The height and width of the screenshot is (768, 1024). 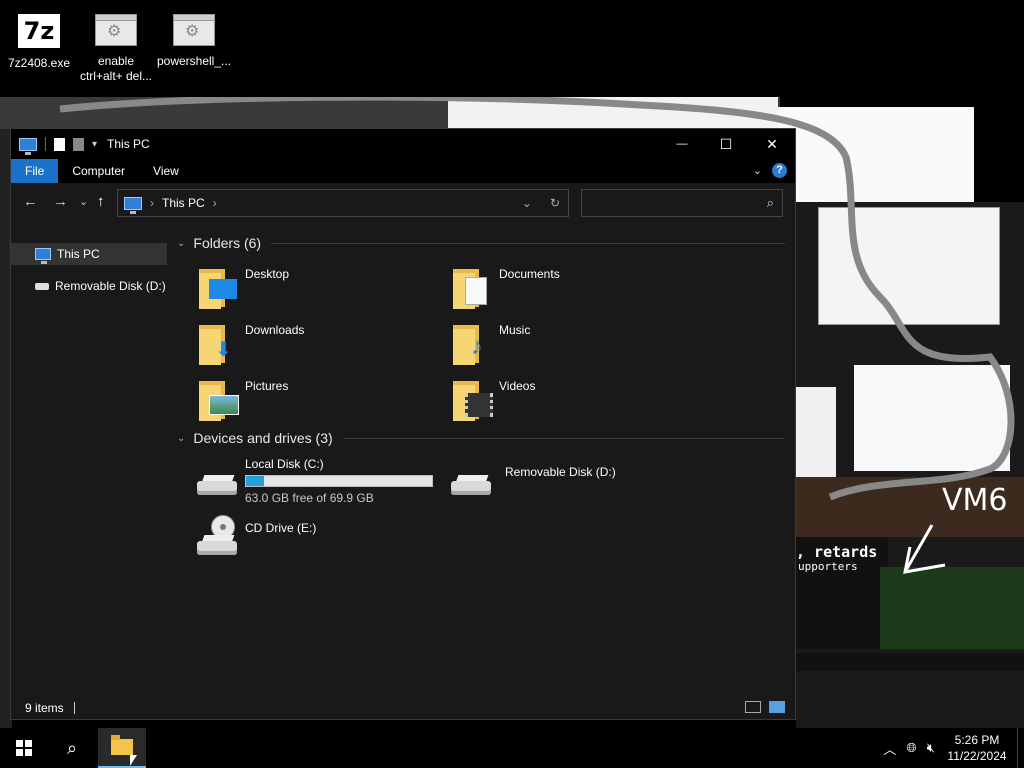 What do you see at coordinates (977, 756) in the screenshot?
I see `clock-date: 11/22/2024` at bounding box center [977, 756].